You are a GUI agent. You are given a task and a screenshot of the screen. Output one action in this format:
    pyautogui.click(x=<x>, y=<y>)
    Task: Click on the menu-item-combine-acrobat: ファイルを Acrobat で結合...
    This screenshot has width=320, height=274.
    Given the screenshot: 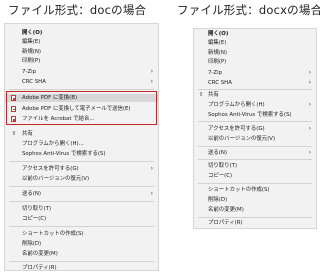 What is the action you would take?
    pyautogui.click(x=81, y=119)
    